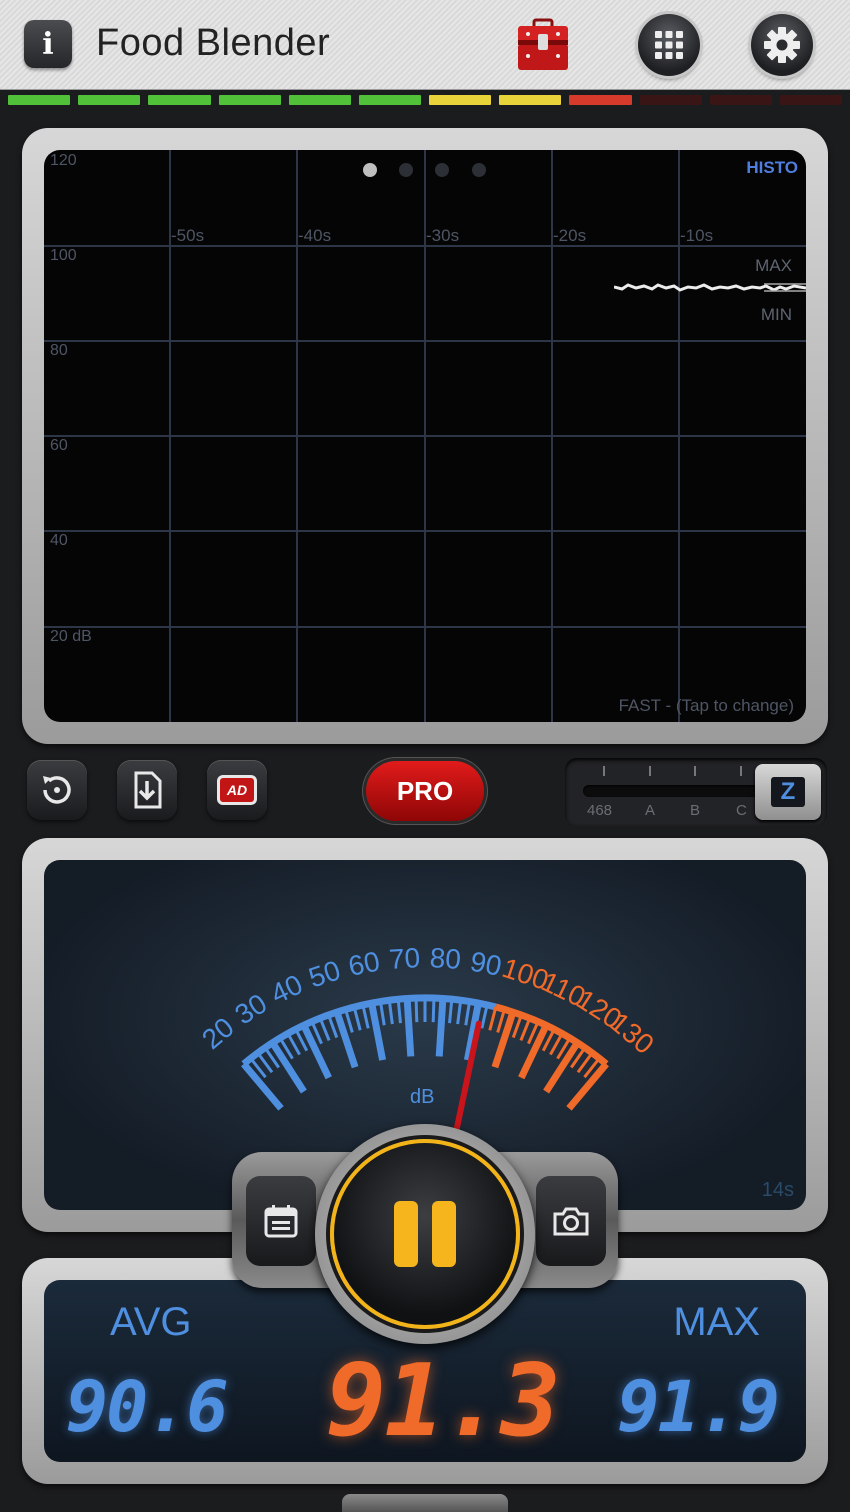  I want to click on app-grid-icon, so click(669, 45).